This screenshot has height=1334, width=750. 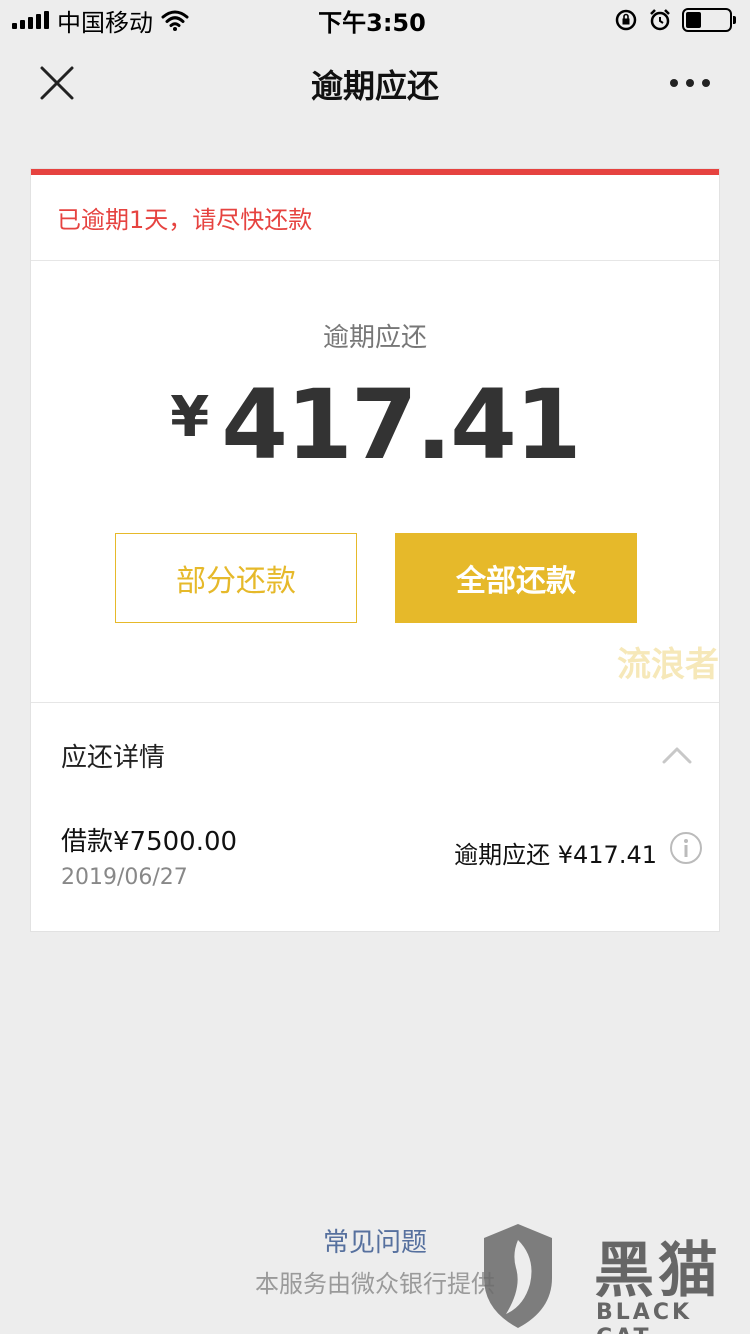 What do you see at coordinates (375, 755) in the screenshot?
I see `detail-header: 应还详情` at bounding box center [375, 755].